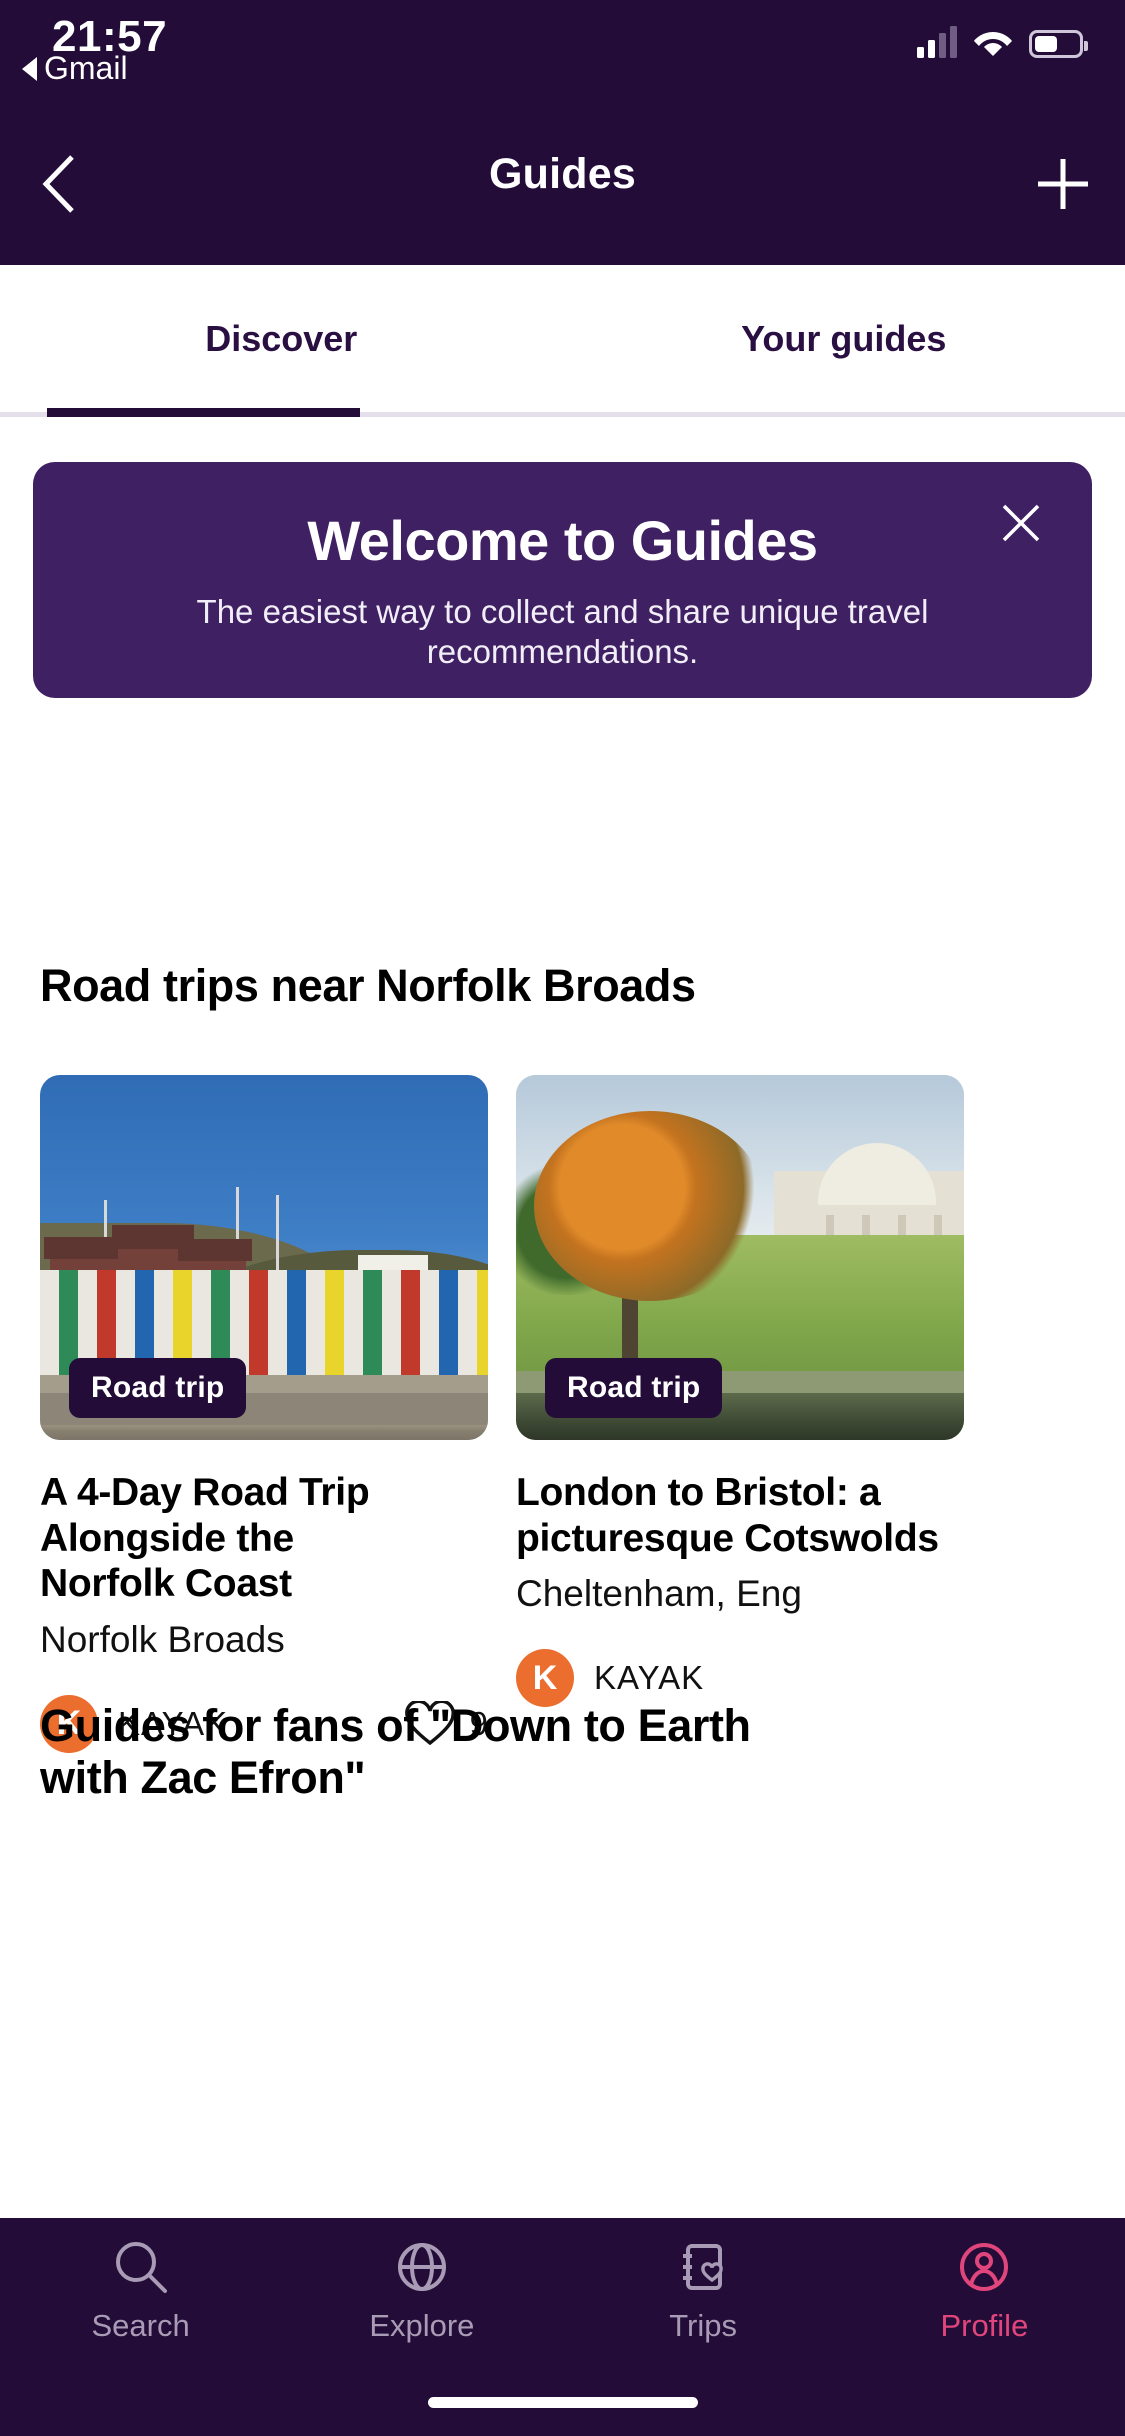 The width and height of the screenshot is (1125, 2436). I want to click on status-bar-back-label: Gmail, so click(86, 68).